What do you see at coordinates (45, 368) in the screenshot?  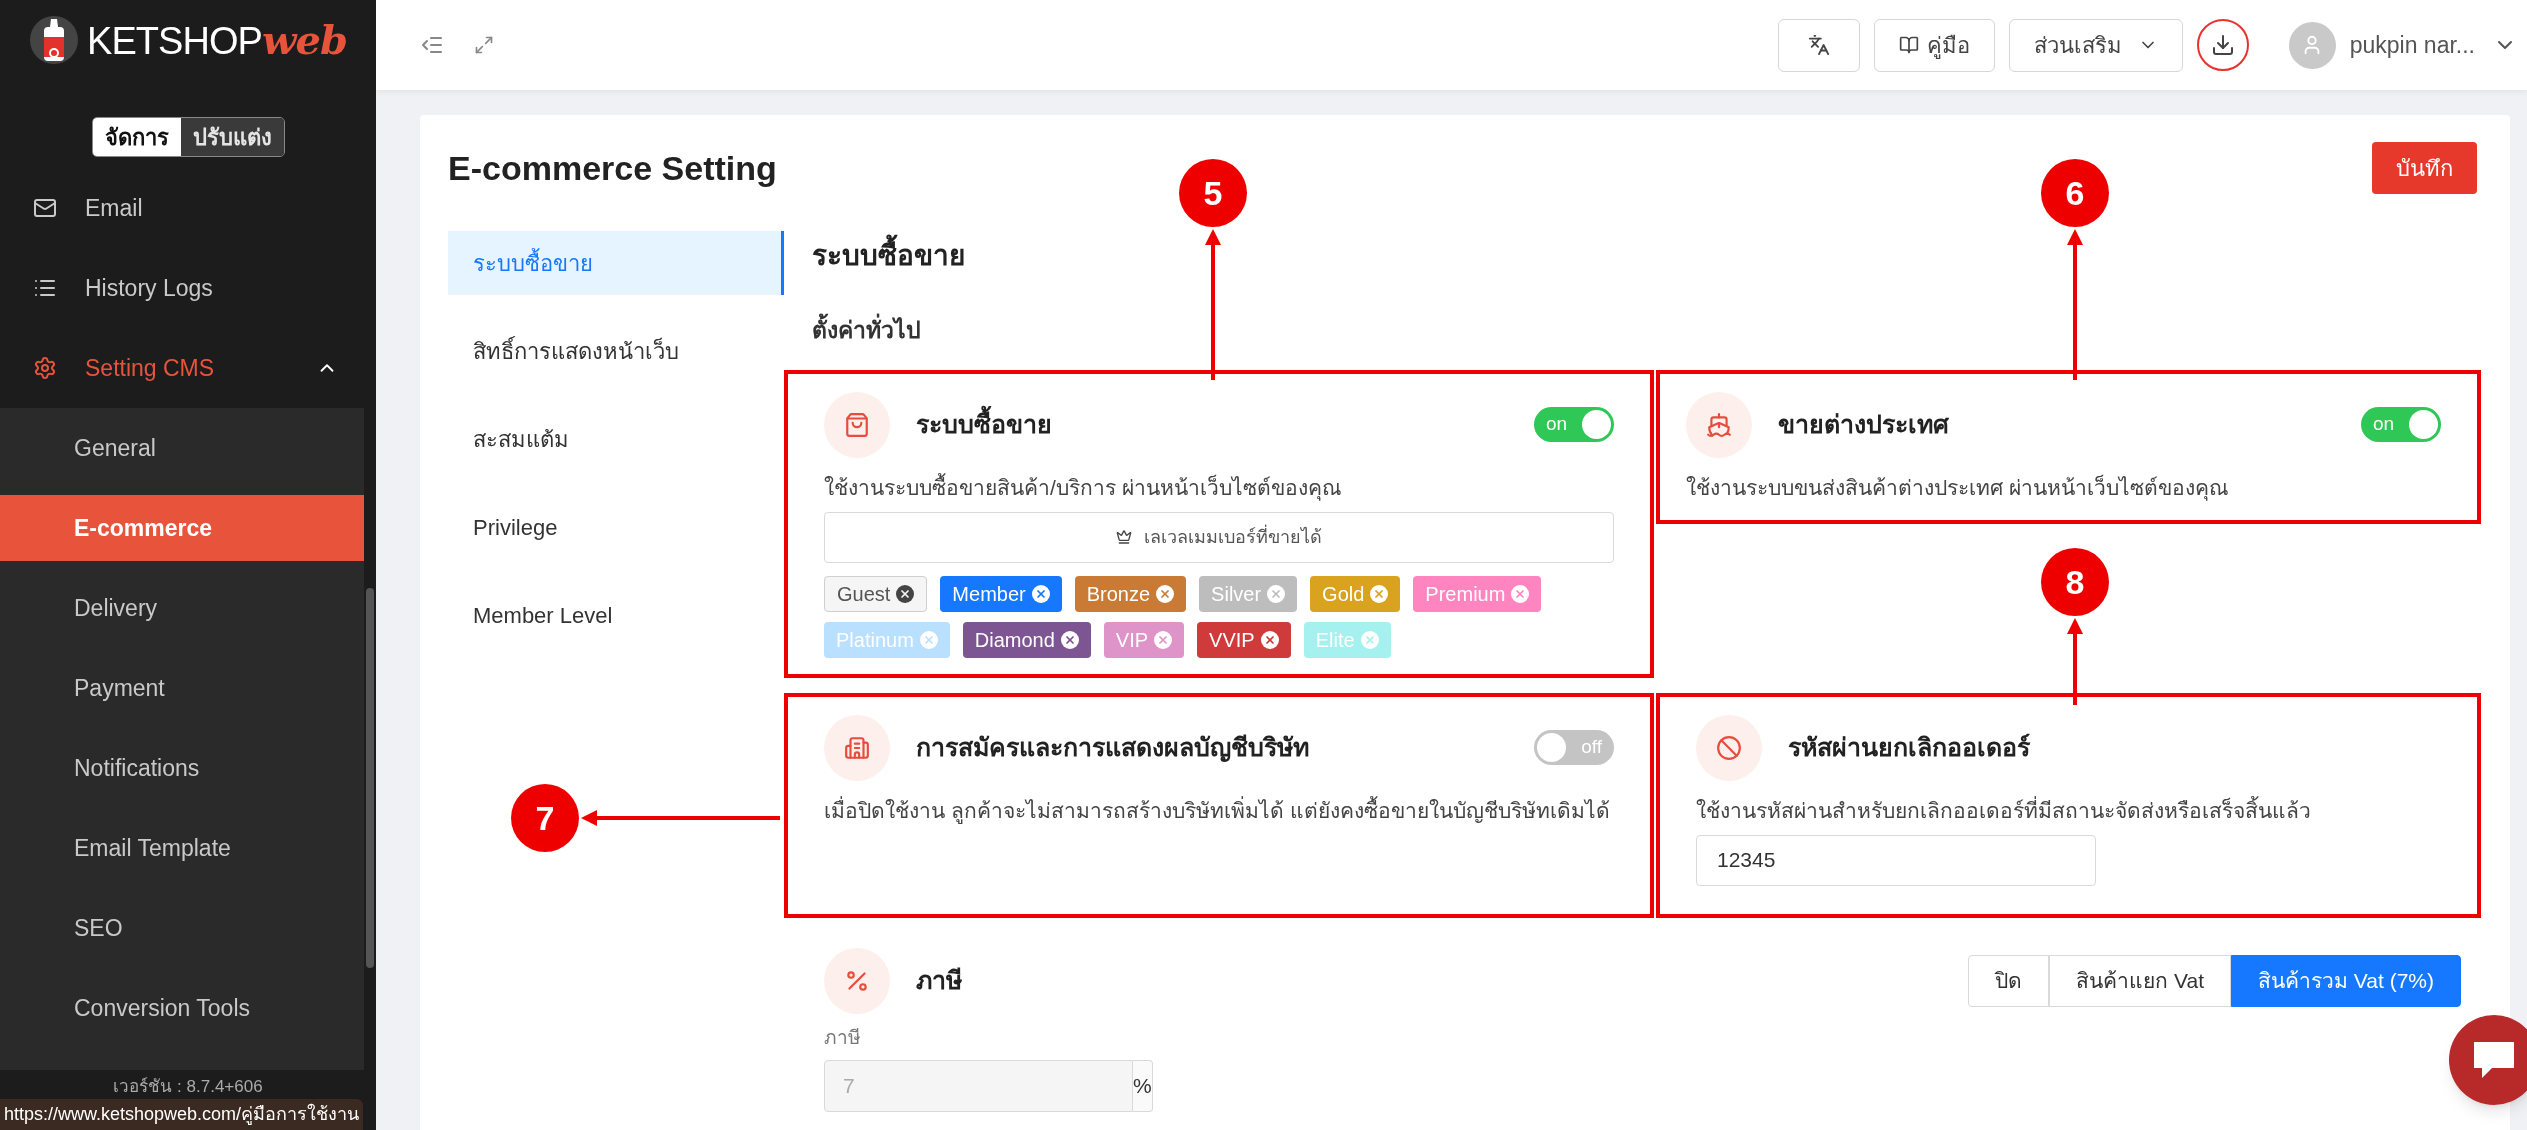 I see `gear-icon` at bounding box center [45, 368].